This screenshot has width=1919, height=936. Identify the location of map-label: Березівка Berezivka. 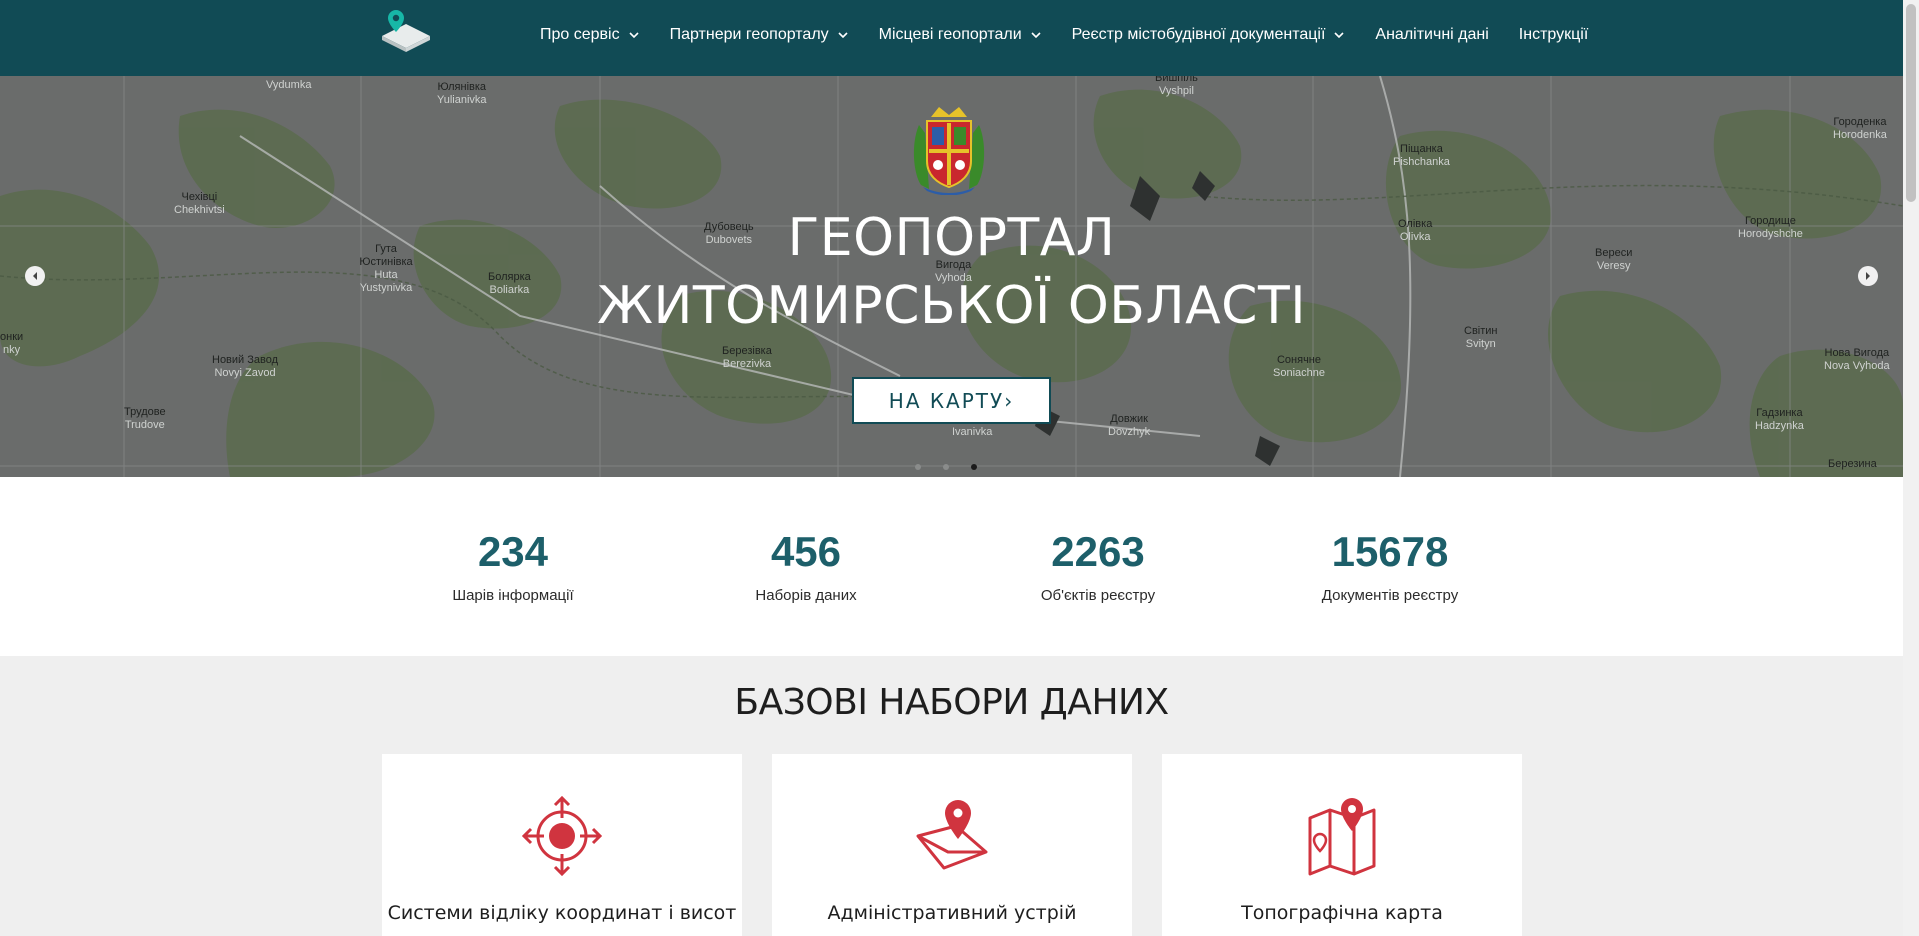
(747, 357).